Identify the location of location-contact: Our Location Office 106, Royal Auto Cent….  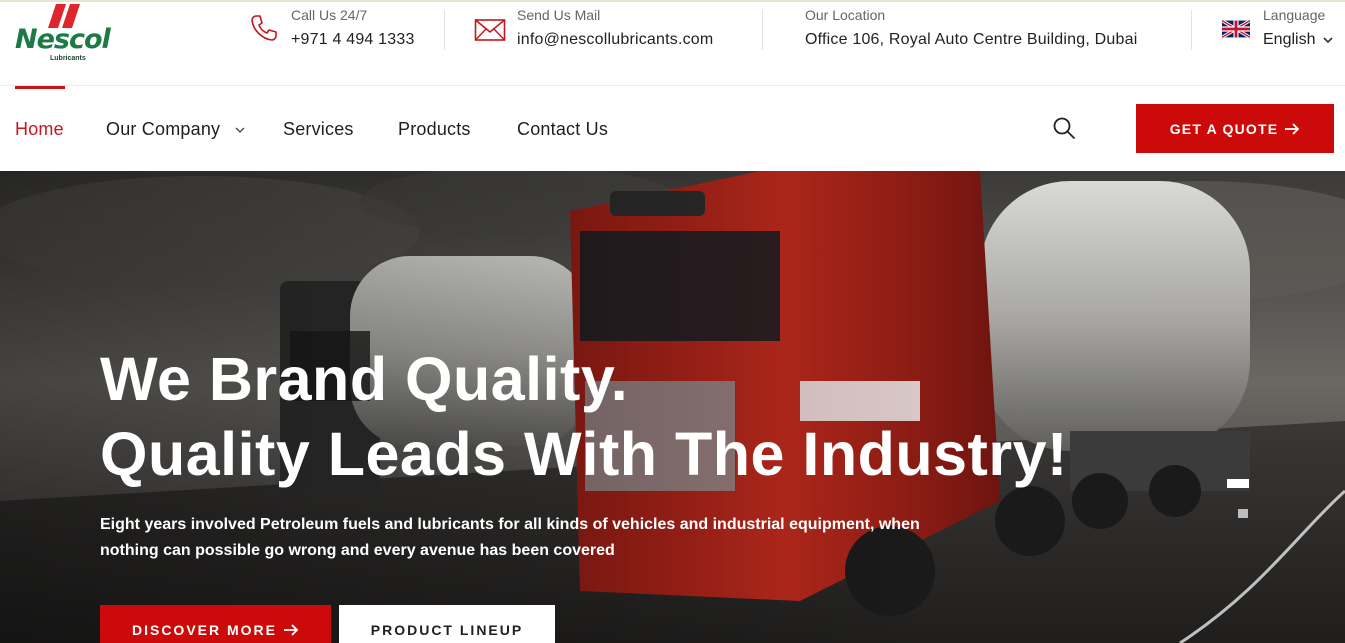
(990, 31).